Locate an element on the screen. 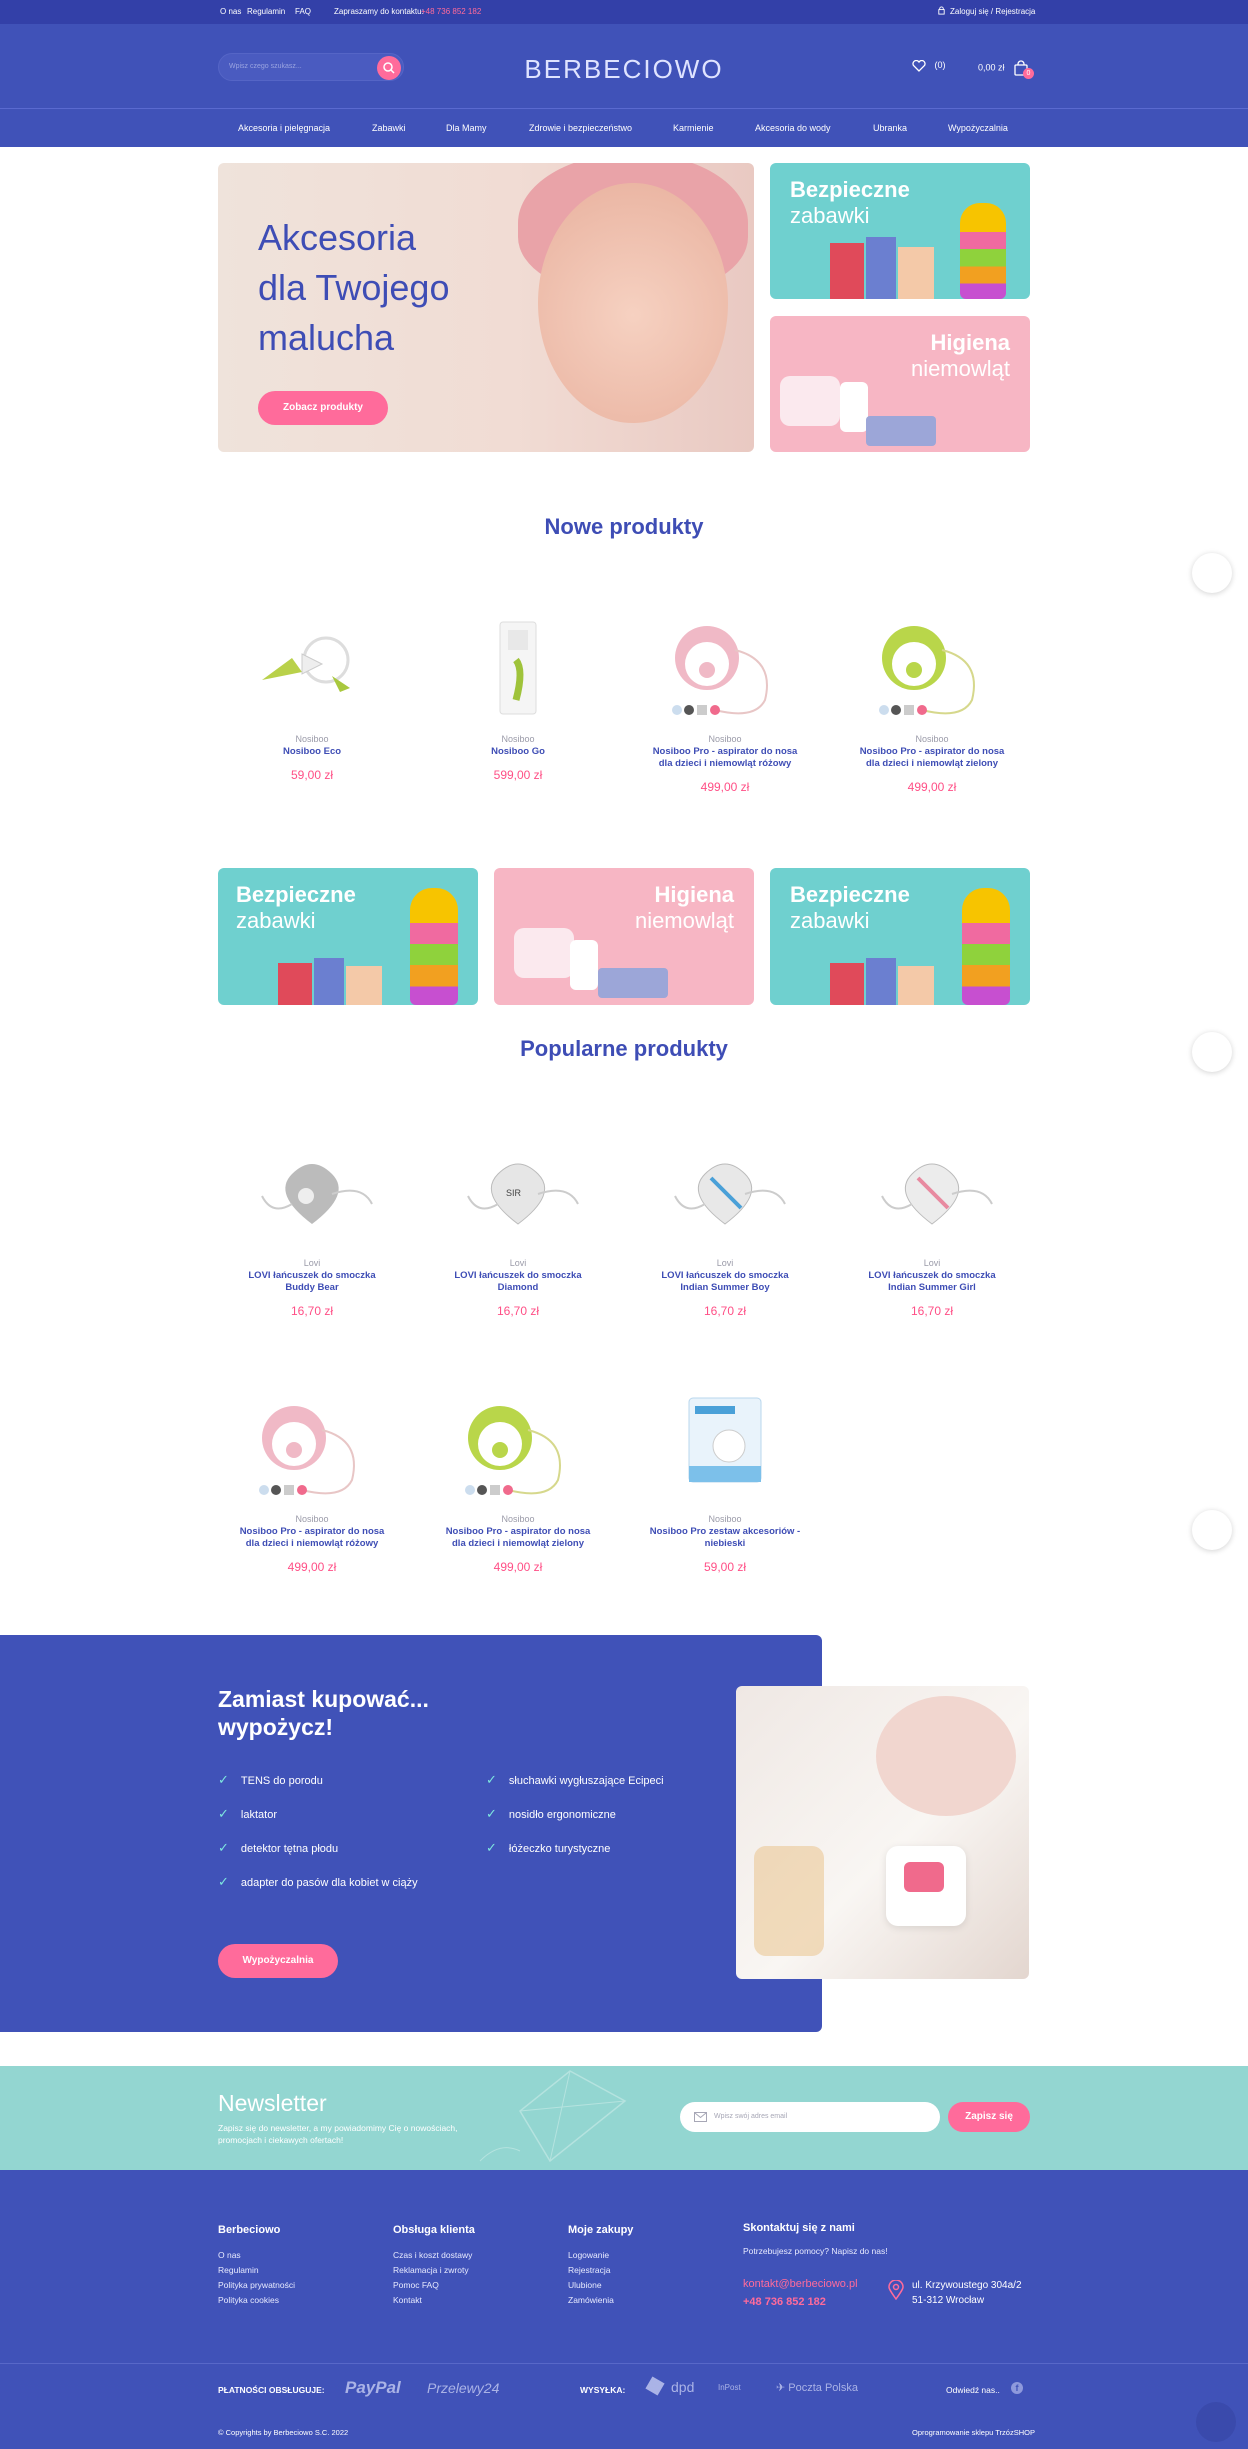 Image resolution: width=1248 pixels, height=2449 pixels. product-card: Nosiboo Nosiboo Eco 59,00 zł is located at coordinates (312, 696).